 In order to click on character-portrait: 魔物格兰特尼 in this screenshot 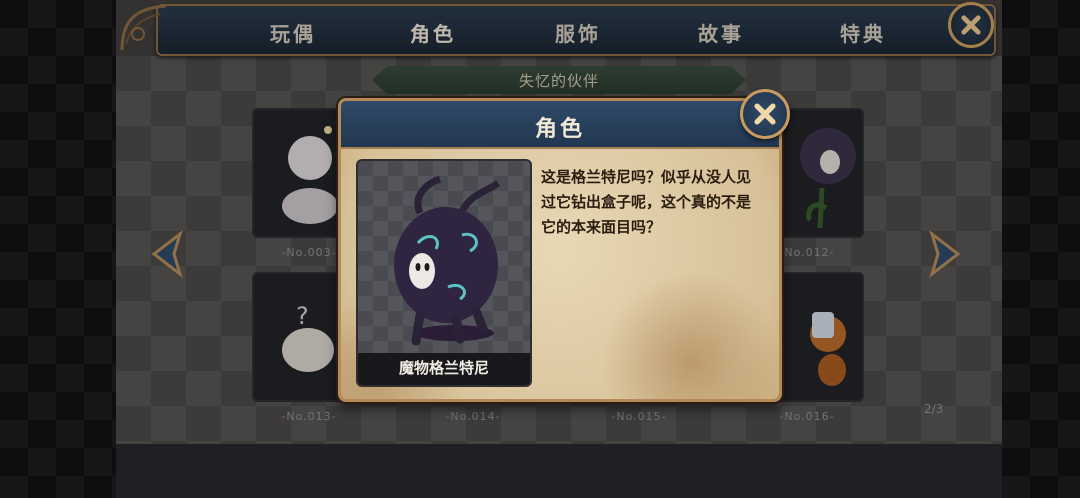, I will do `click(444, 273)`.